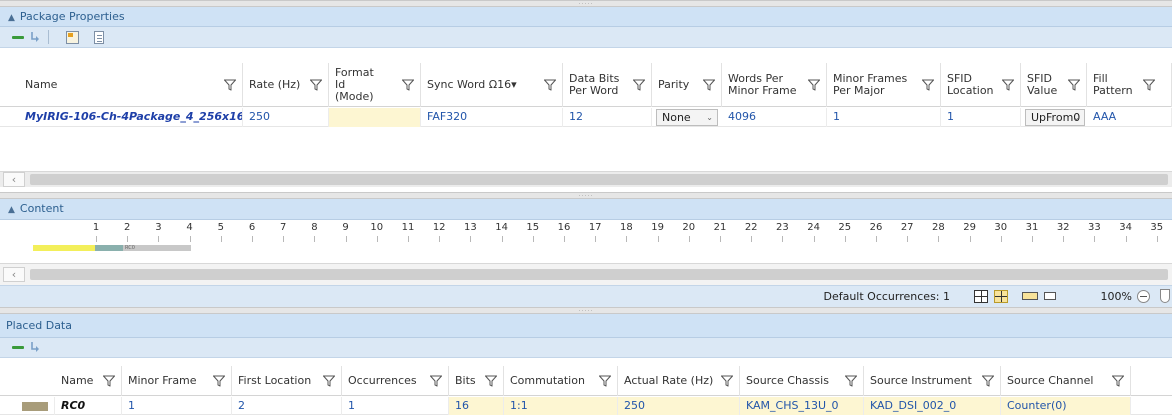  Describe the element at coordinates (177, 406) in the screenshot. I see `placed-minor-frame: 1` at that location.